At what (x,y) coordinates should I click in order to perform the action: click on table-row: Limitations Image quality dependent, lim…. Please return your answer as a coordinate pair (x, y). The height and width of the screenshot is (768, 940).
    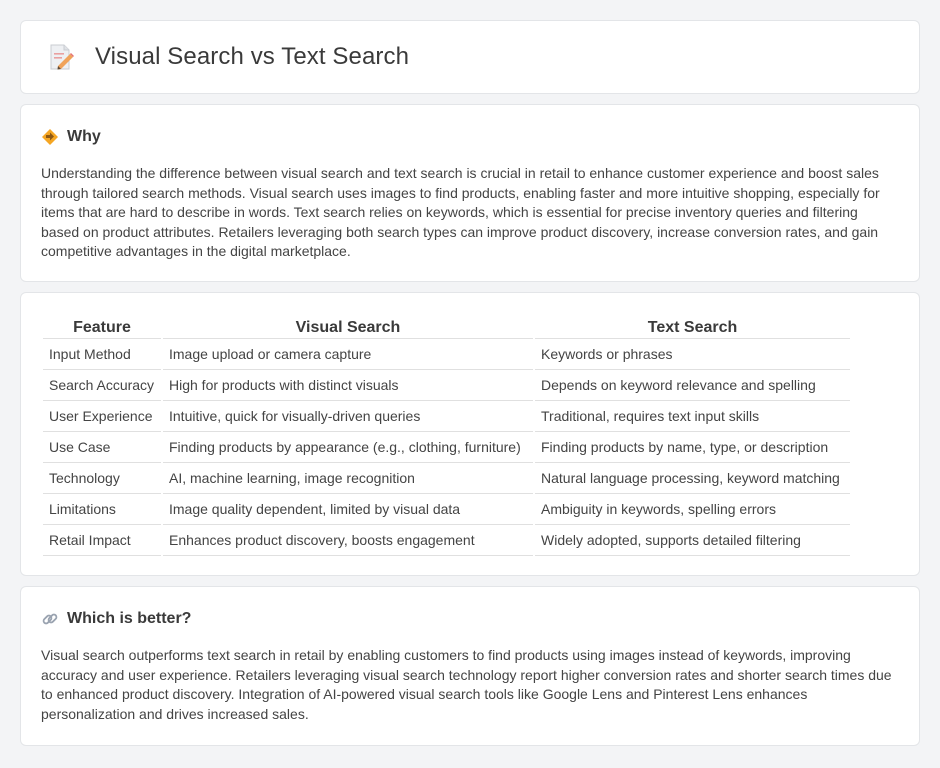
    Looking at the image, I should click on (446, 509).